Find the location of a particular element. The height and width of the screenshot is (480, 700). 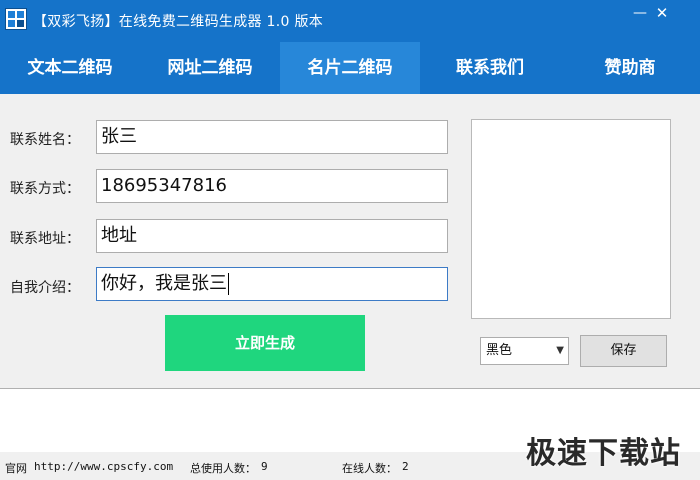

color-select-value: 黑色 is located at coordinates (499, 350).